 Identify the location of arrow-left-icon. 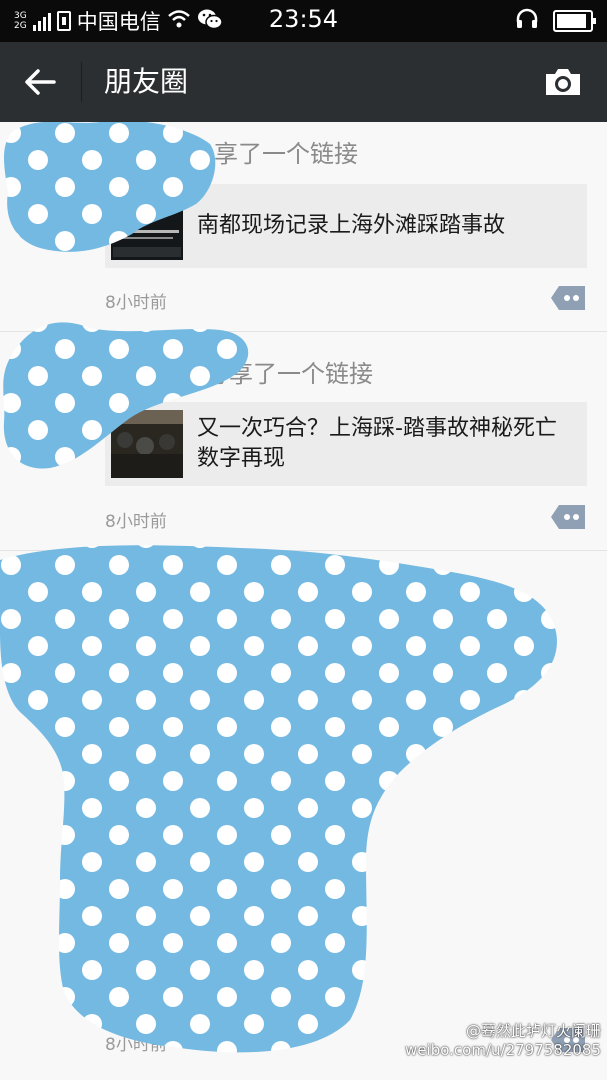
(40, 82).